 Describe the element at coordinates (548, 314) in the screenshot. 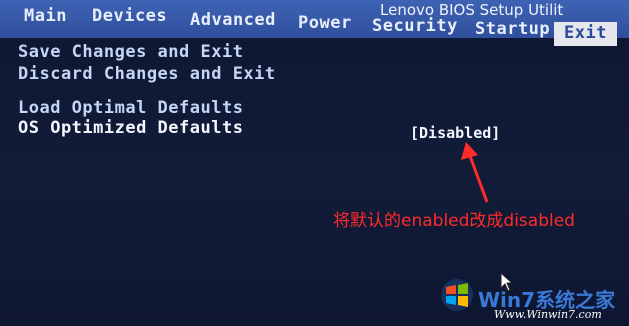

I see `watermark-url: Www.Winwin7.com` at that location.